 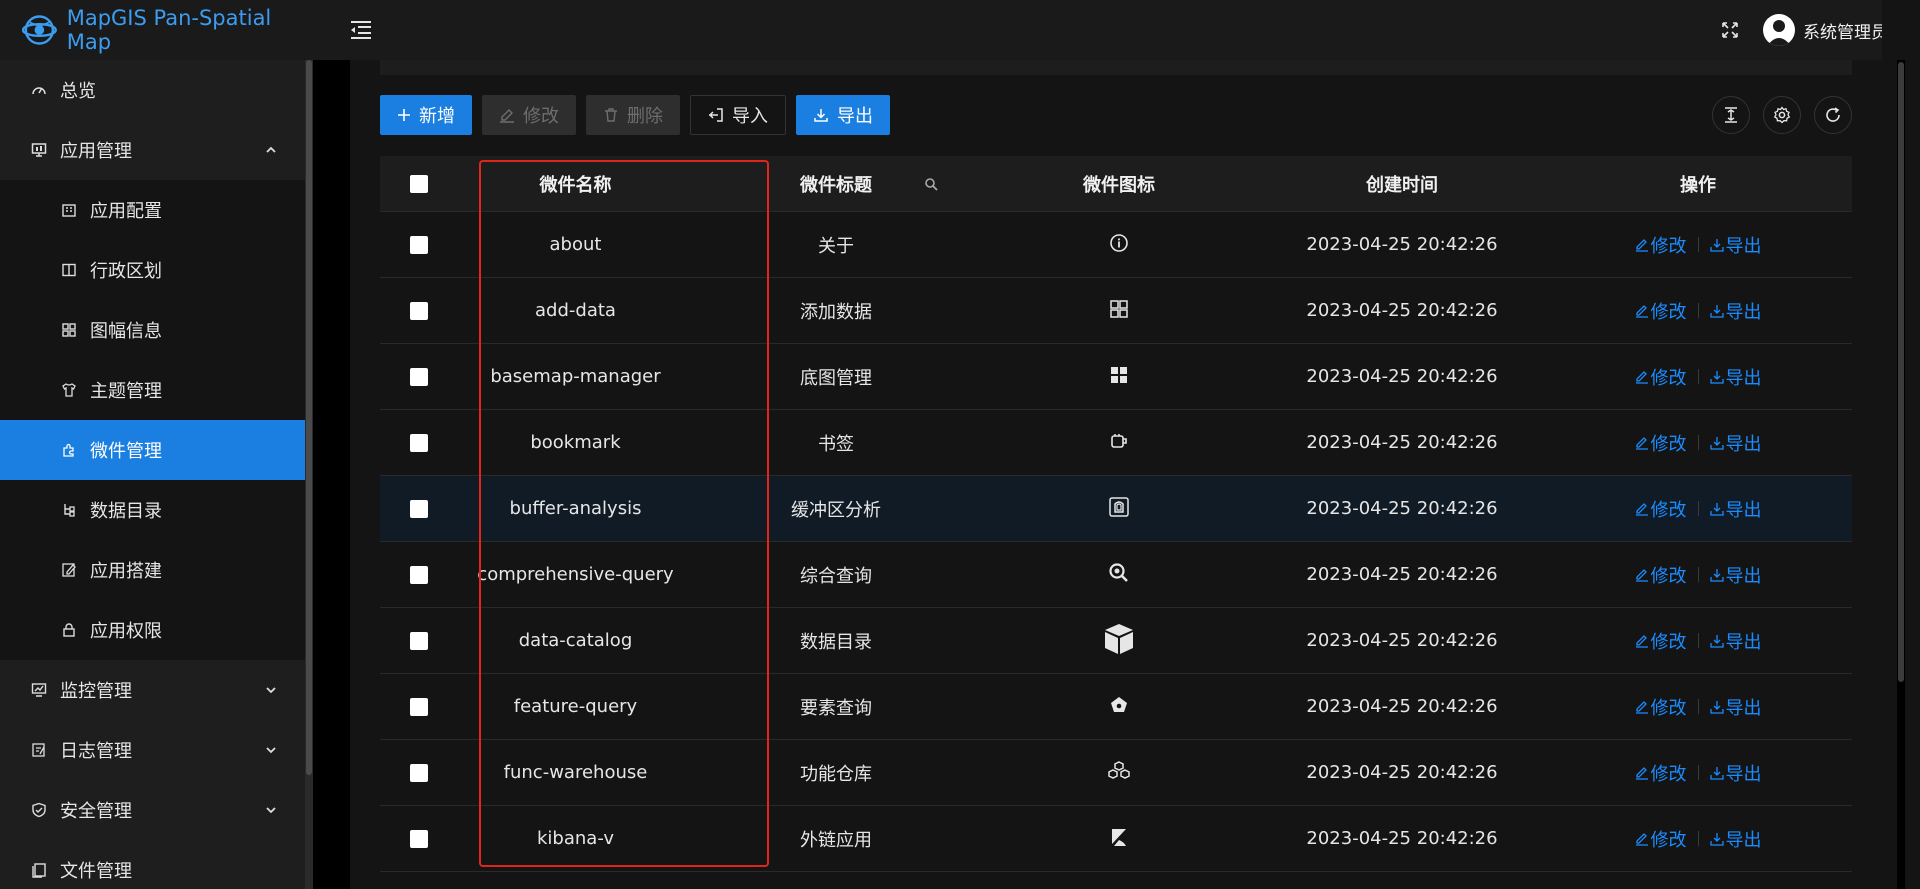 I want to click on user-menu: 系统管理员, so click(x=1825, y=30).